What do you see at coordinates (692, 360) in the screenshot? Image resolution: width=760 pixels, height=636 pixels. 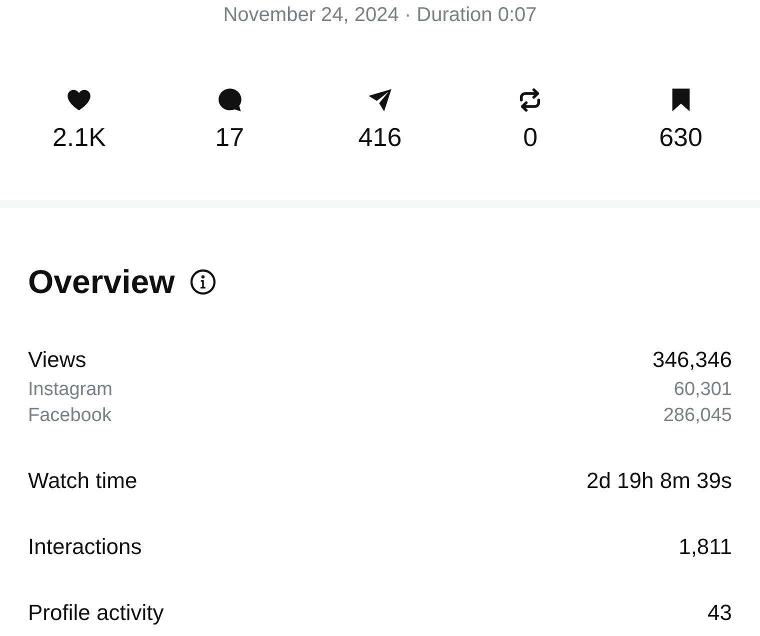 I see `metric-value: 346,346` at bounding box center [692, 360].